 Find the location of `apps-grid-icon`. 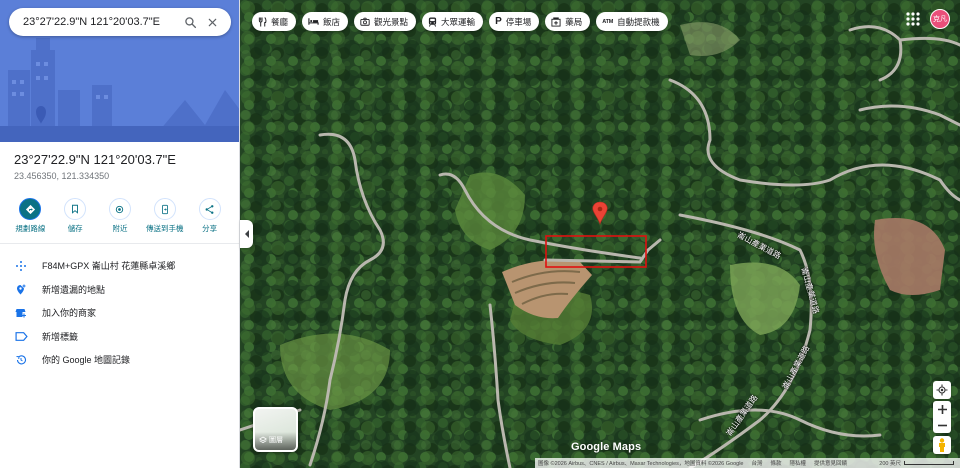

apps-grid-icon is located at coordinates (913, 19).